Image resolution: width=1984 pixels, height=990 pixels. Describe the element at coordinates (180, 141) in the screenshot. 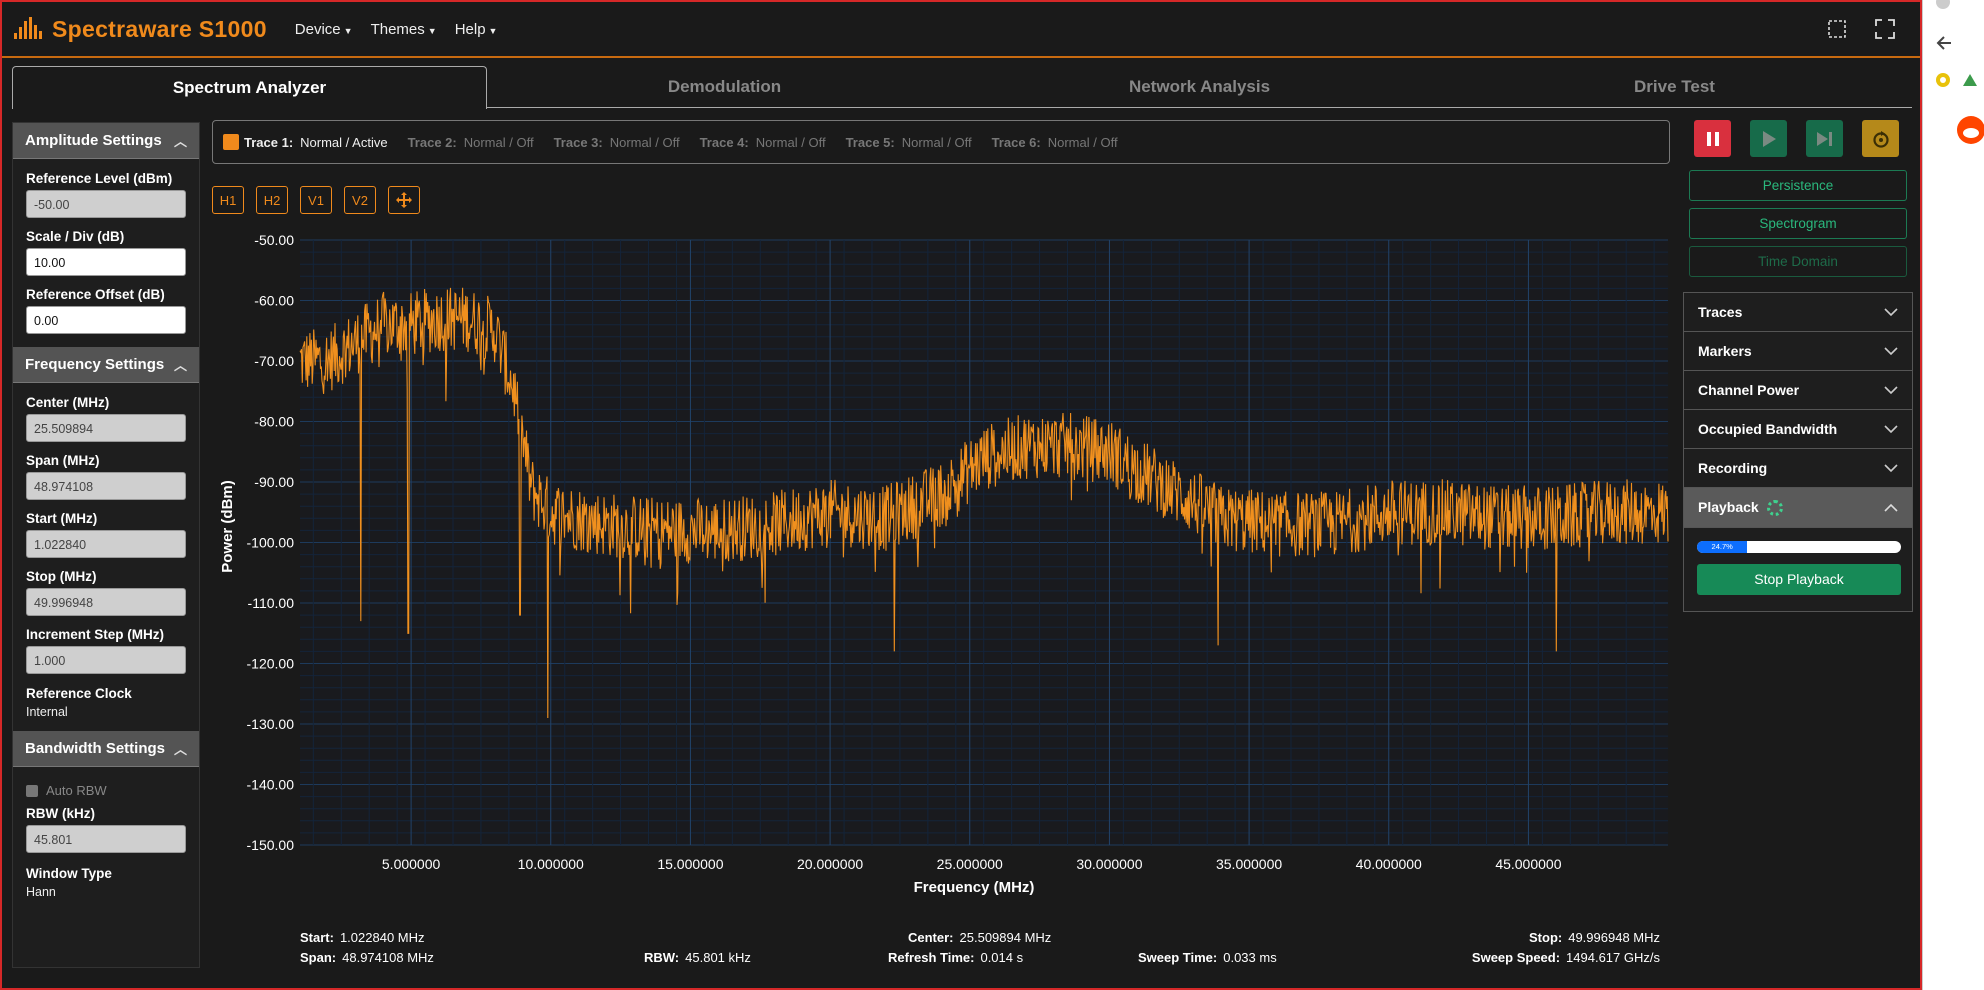

I see `chevron-up-icon: ︿` at that location.